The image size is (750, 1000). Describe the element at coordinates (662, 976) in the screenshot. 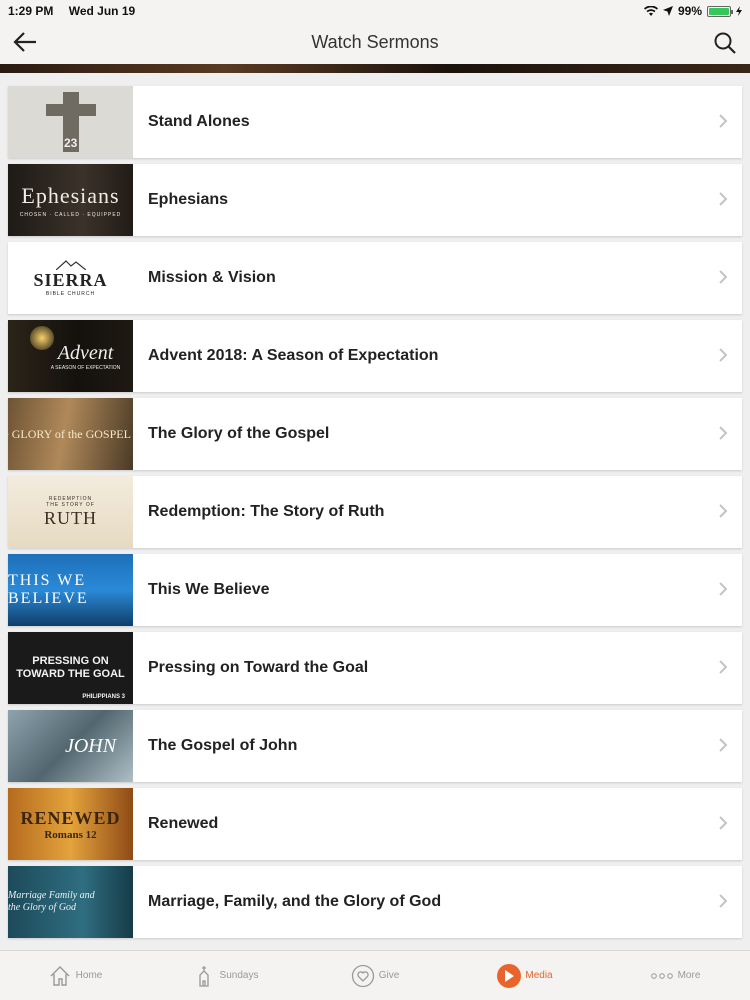

I see `more-icon` at that location.